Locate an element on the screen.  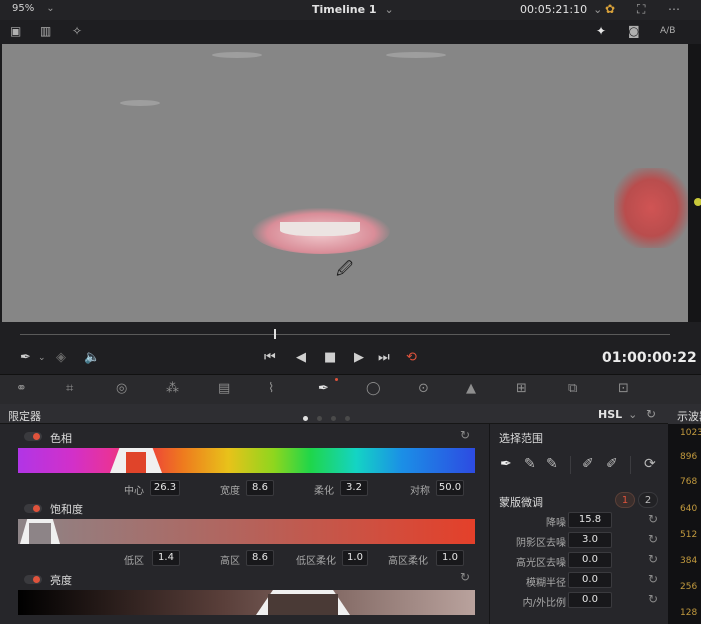
layers-icon: ◈ is located at coordinates (61, 357).